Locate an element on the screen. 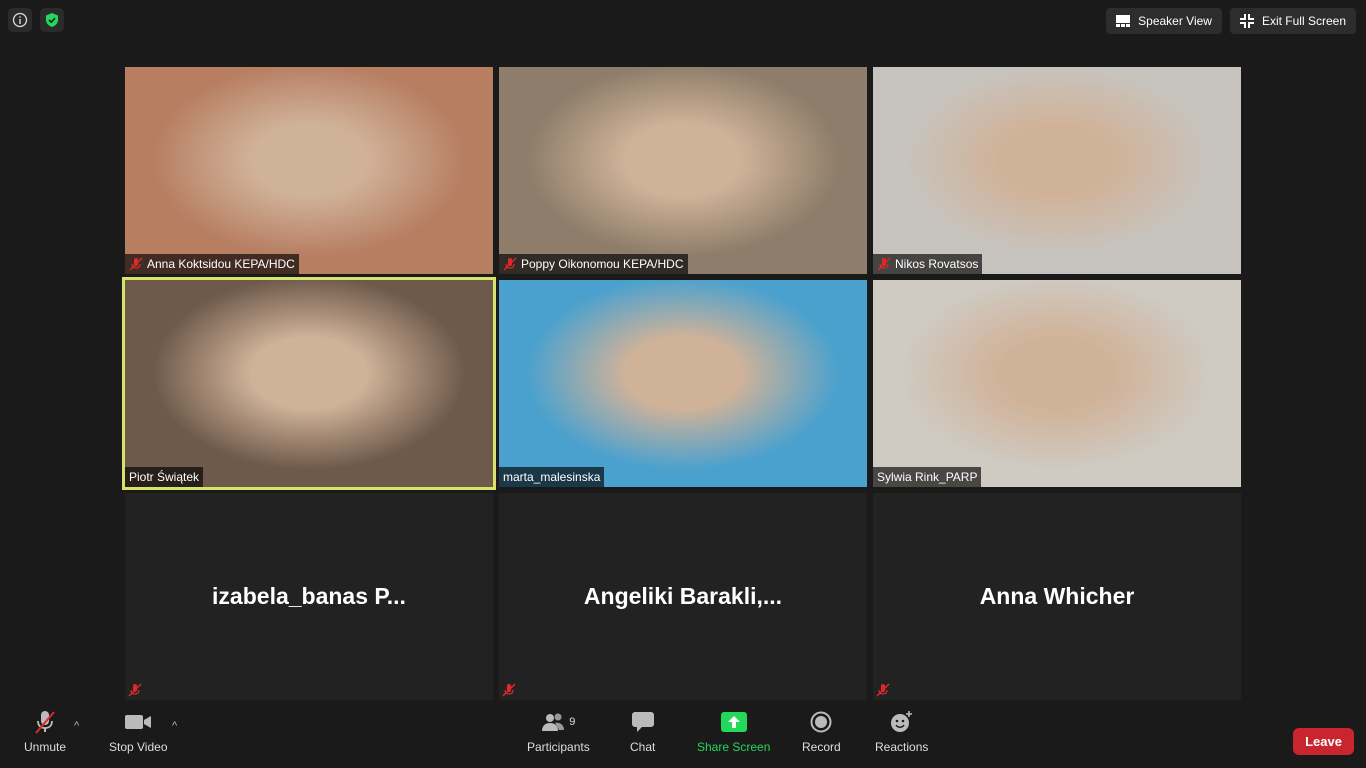 This screenshot has height=768, width=1366. meeting-info-icon is located at coordinates (20, 20).